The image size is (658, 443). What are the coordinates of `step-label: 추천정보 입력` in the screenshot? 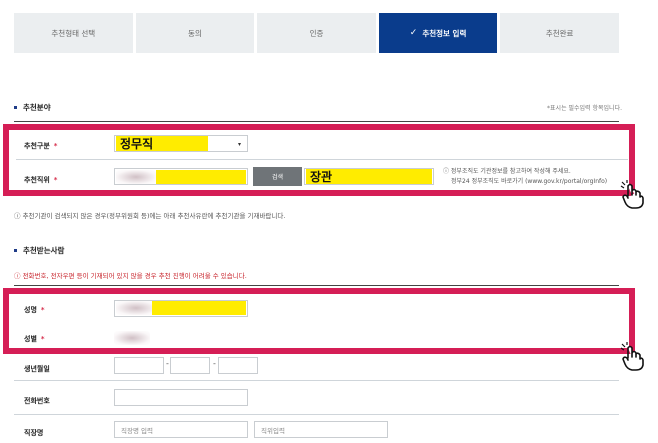 It's located at (444, 33).